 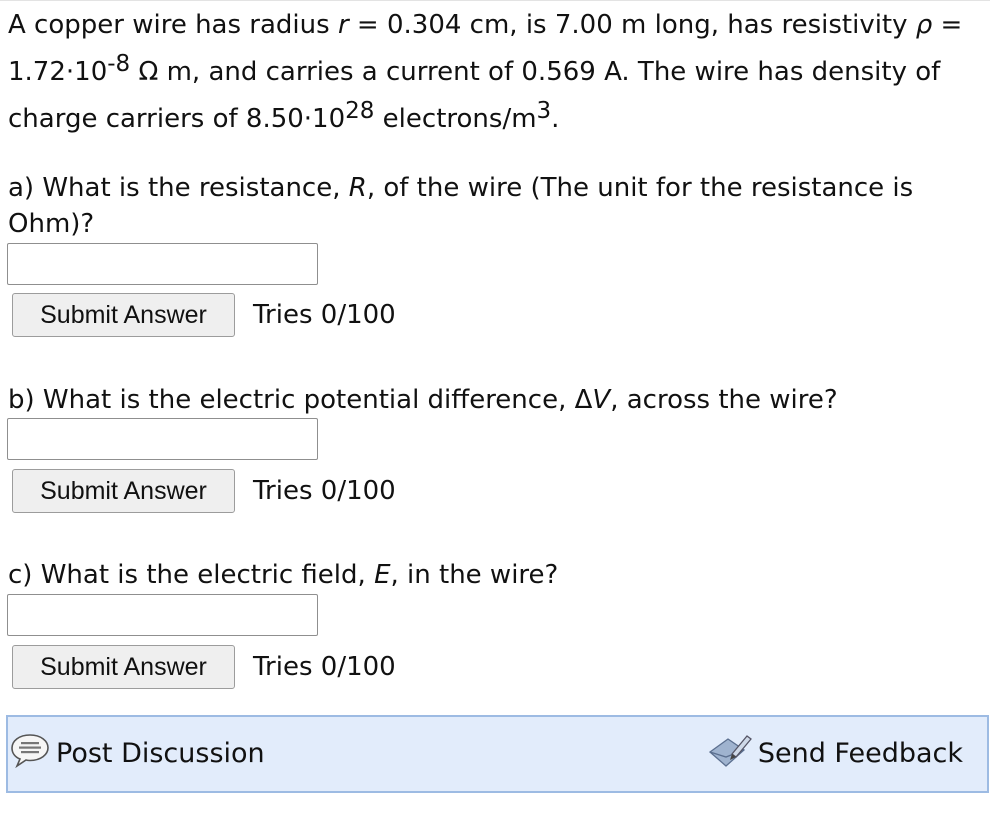 What do you see at coordinates (119, 64) in the screenshot?
I see `resistivity-exponent: -8` at bounding box center [119, 64].